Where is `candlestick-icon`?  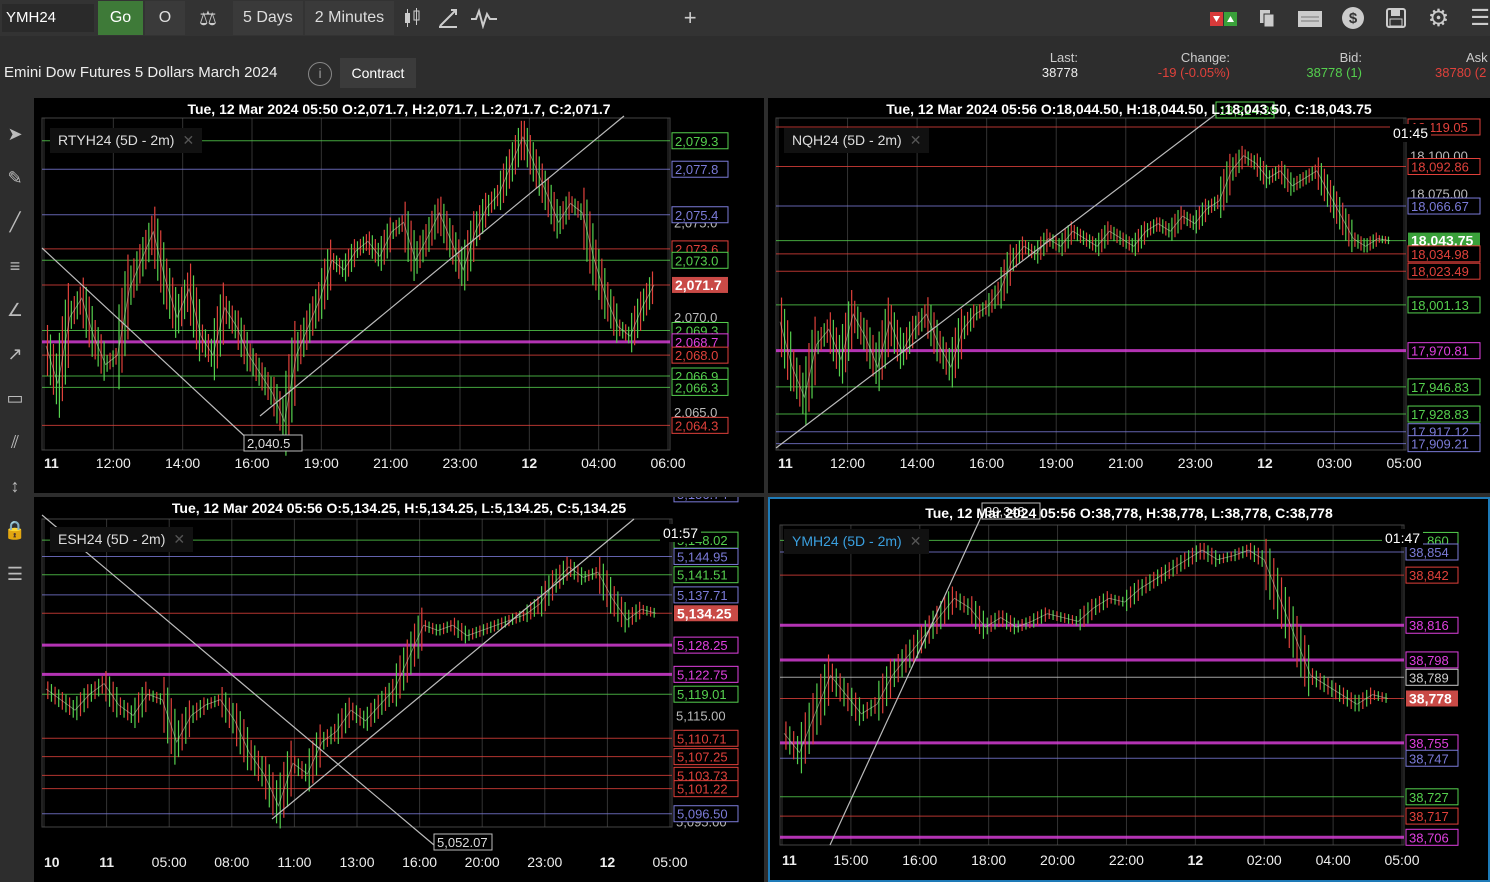 candlestick-icon is located at coordinates (412, 18).